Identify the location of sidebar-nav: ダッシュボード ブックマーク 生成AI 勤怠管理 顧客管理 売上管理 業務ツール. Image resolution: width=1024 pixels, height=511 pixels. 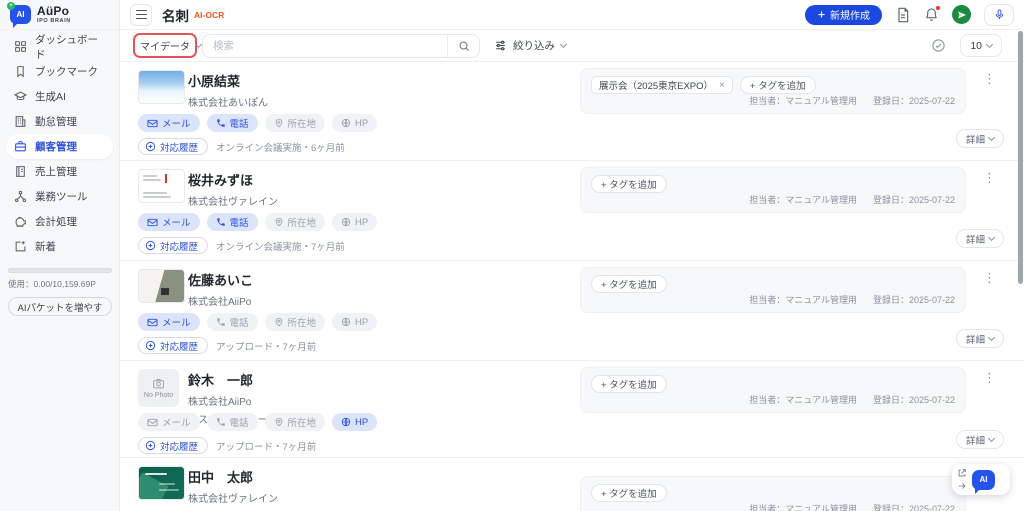
(59, 144).